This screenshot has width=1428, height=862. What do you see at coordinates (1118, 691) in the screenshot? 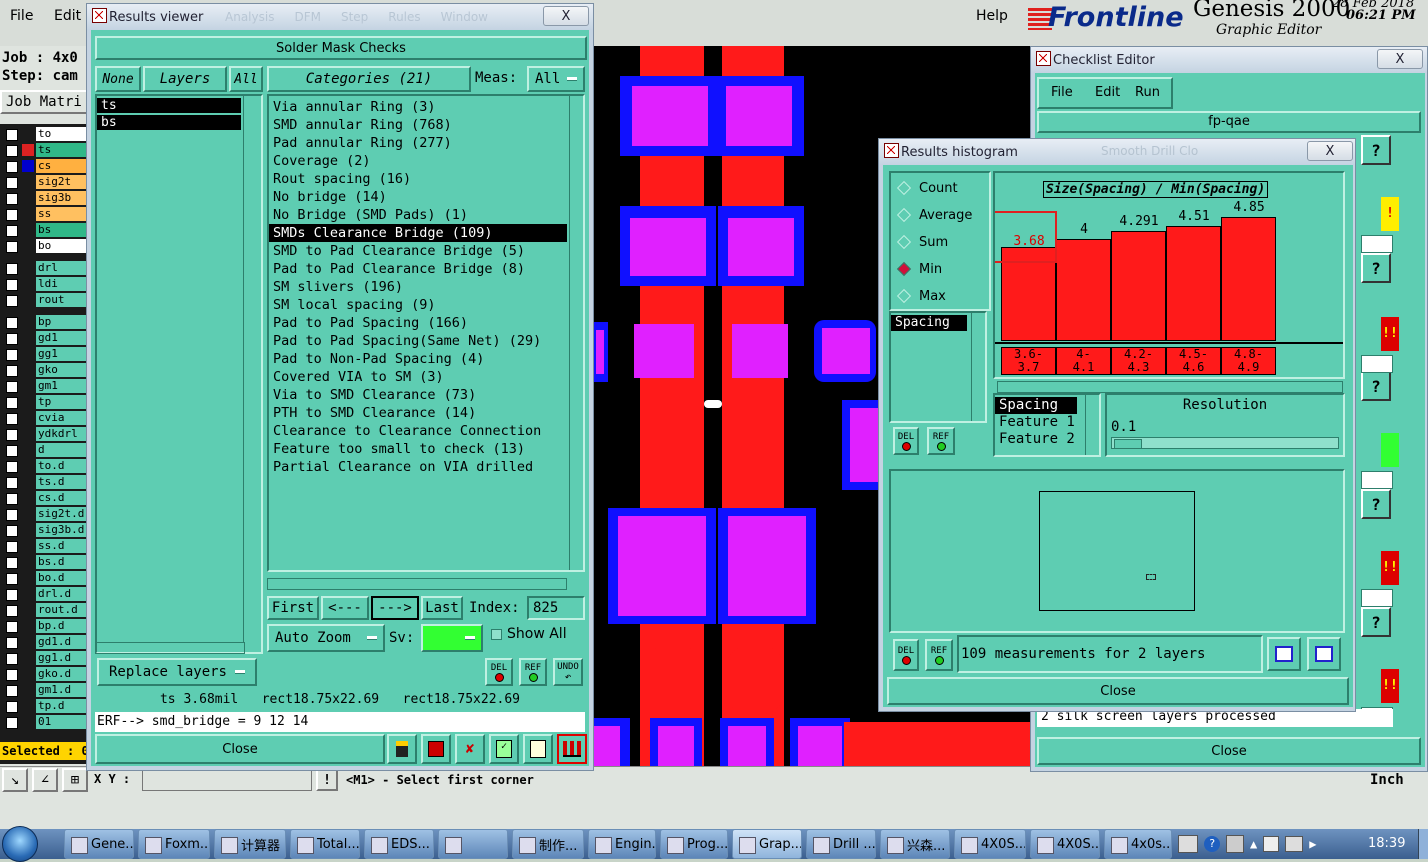
I see `histogram-close-button: Close` at bounding box center [1118, 691].